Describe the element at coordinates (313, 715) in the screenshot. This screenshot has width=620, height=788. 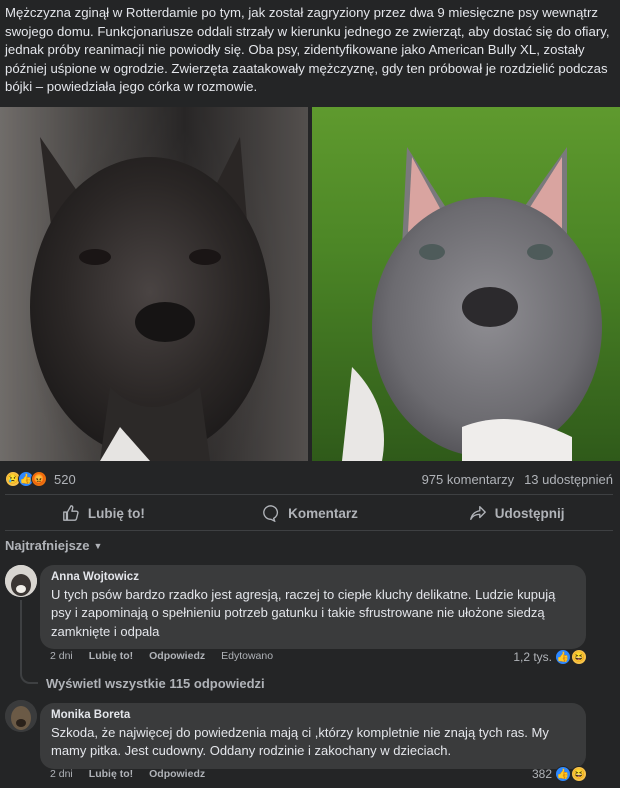
I see `comment-author: Monika Boreta` at that location.